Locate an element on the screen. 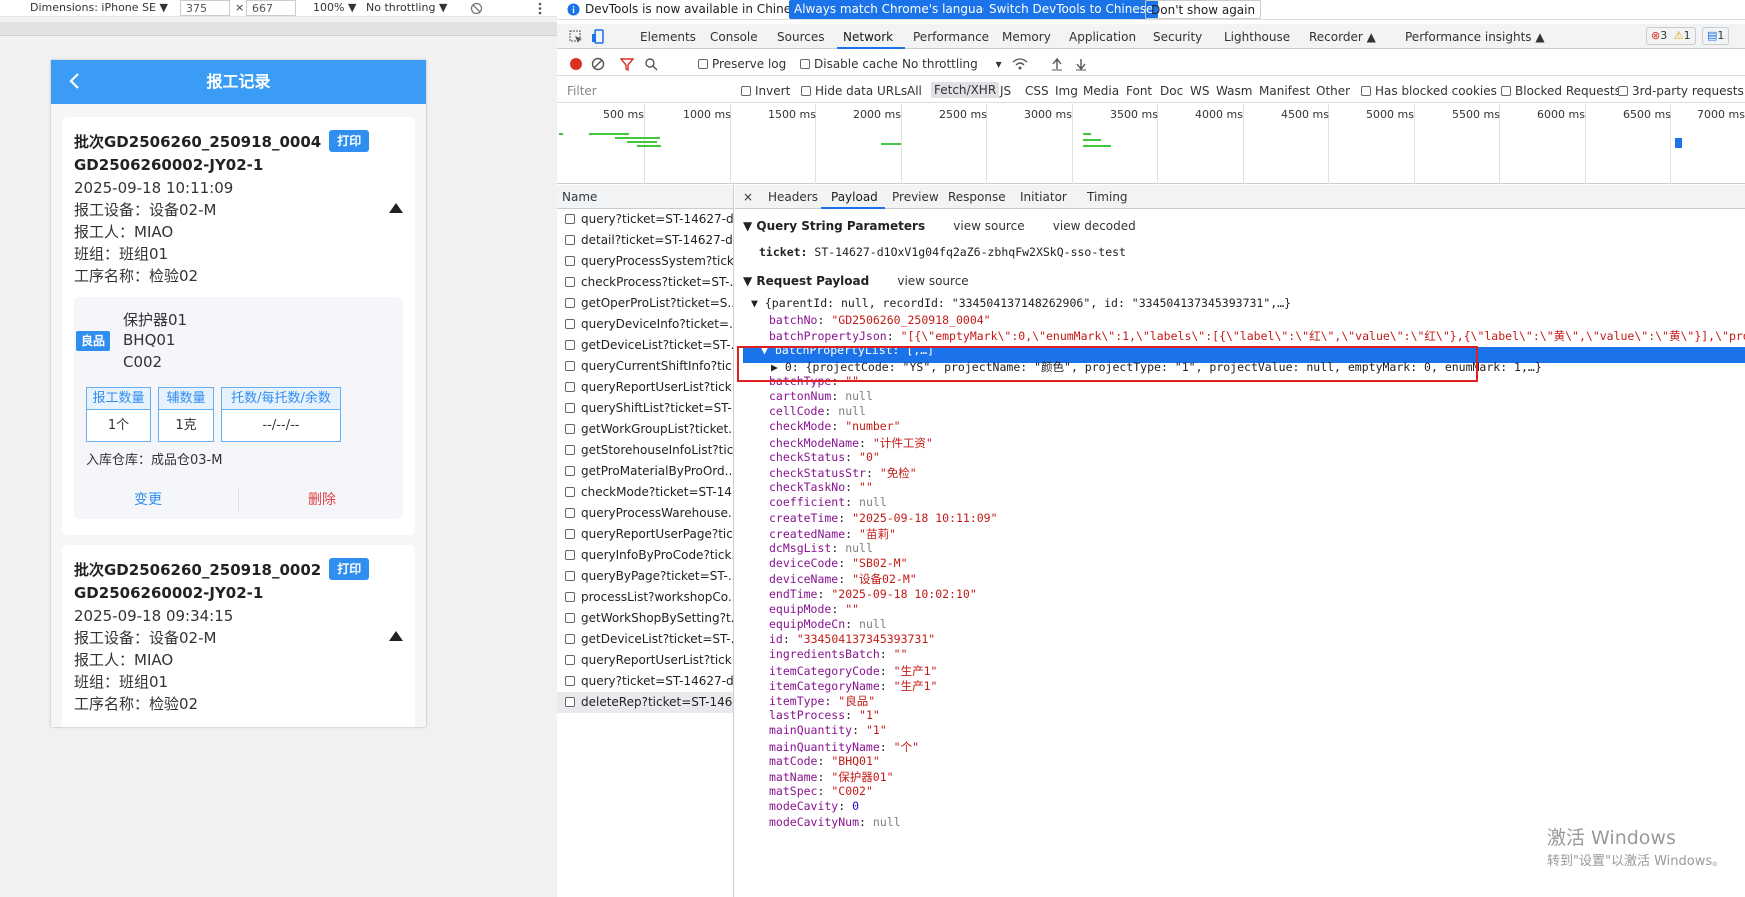 The height and width of the screenshot is (897, 1745). type-manifest: Manifest is located at coordinates (1284, 91).